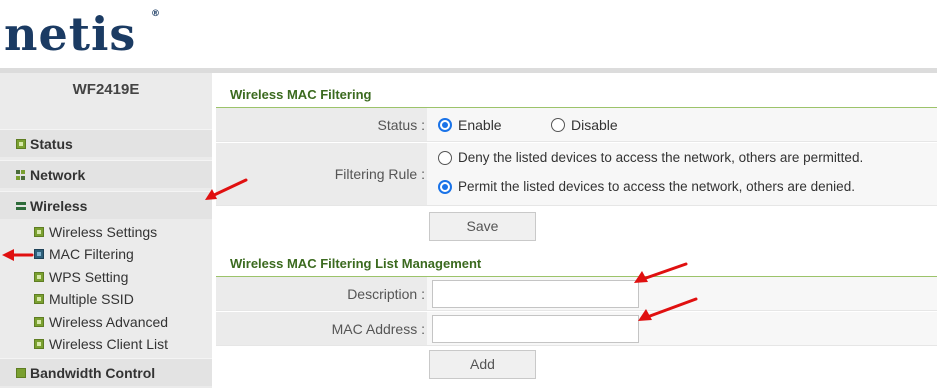 Image resolution: width=937 pixels, height=388 pixels. I want to click on logo-text: netis, so click(70, 34).